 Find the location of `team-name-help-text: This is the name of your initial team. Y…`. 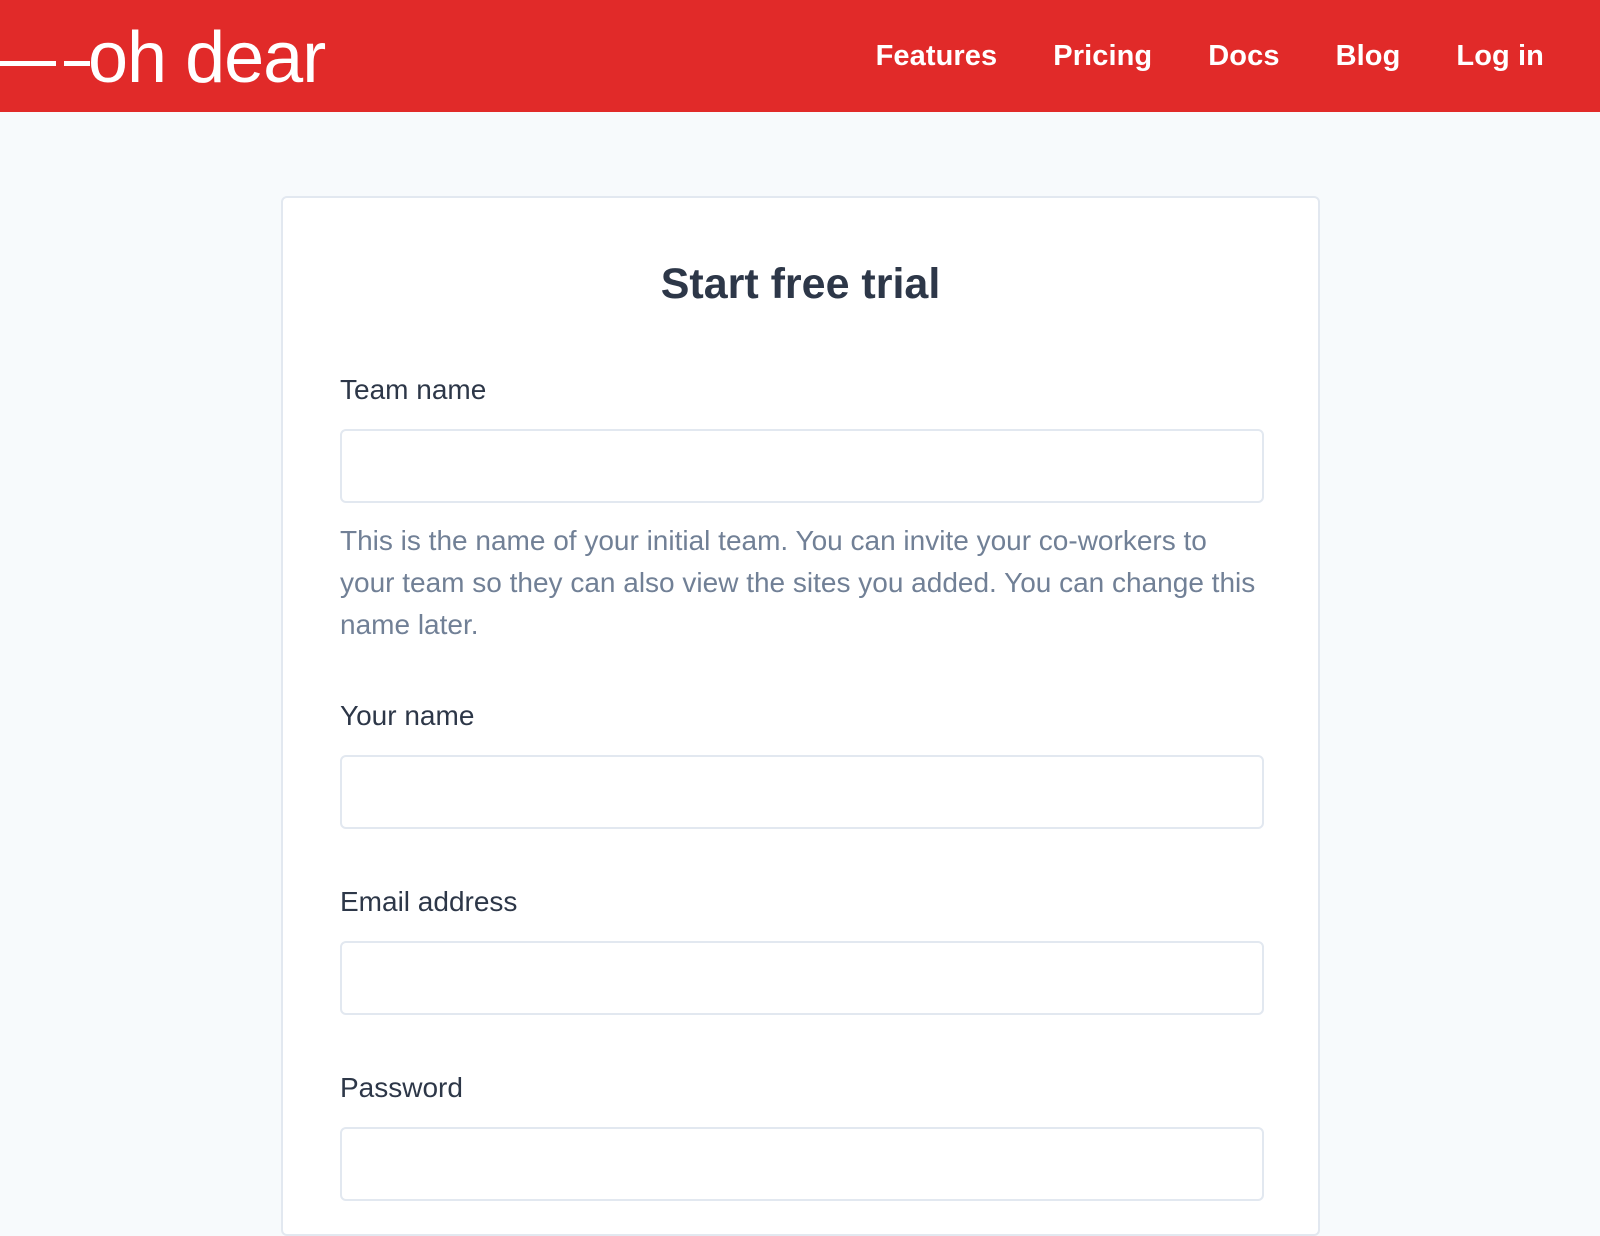

team-name-help-text: This is the name of your initial team. Y… is located at coordinates (798, 582).